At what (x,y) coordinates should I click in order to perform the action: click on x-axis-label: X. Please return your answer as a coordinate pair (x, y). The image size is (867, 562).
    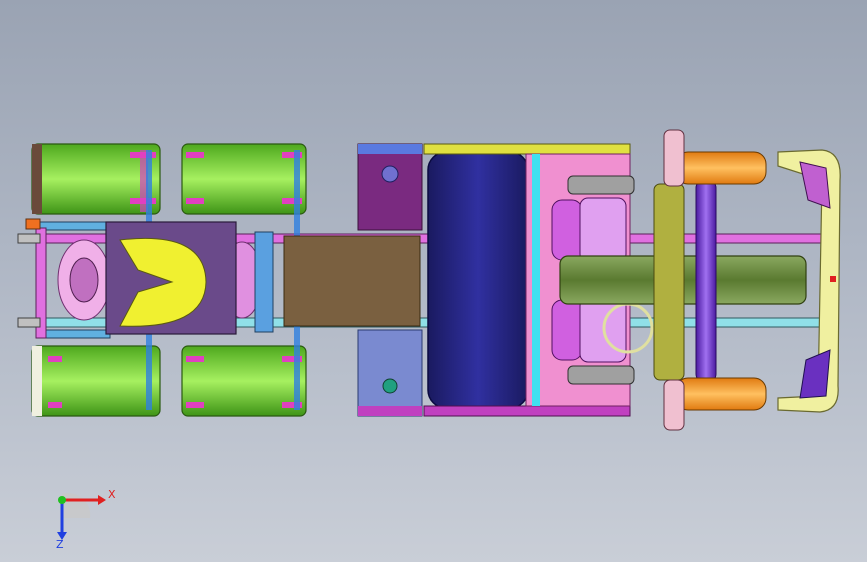
    Looking at the image, I should click on (112, 494).